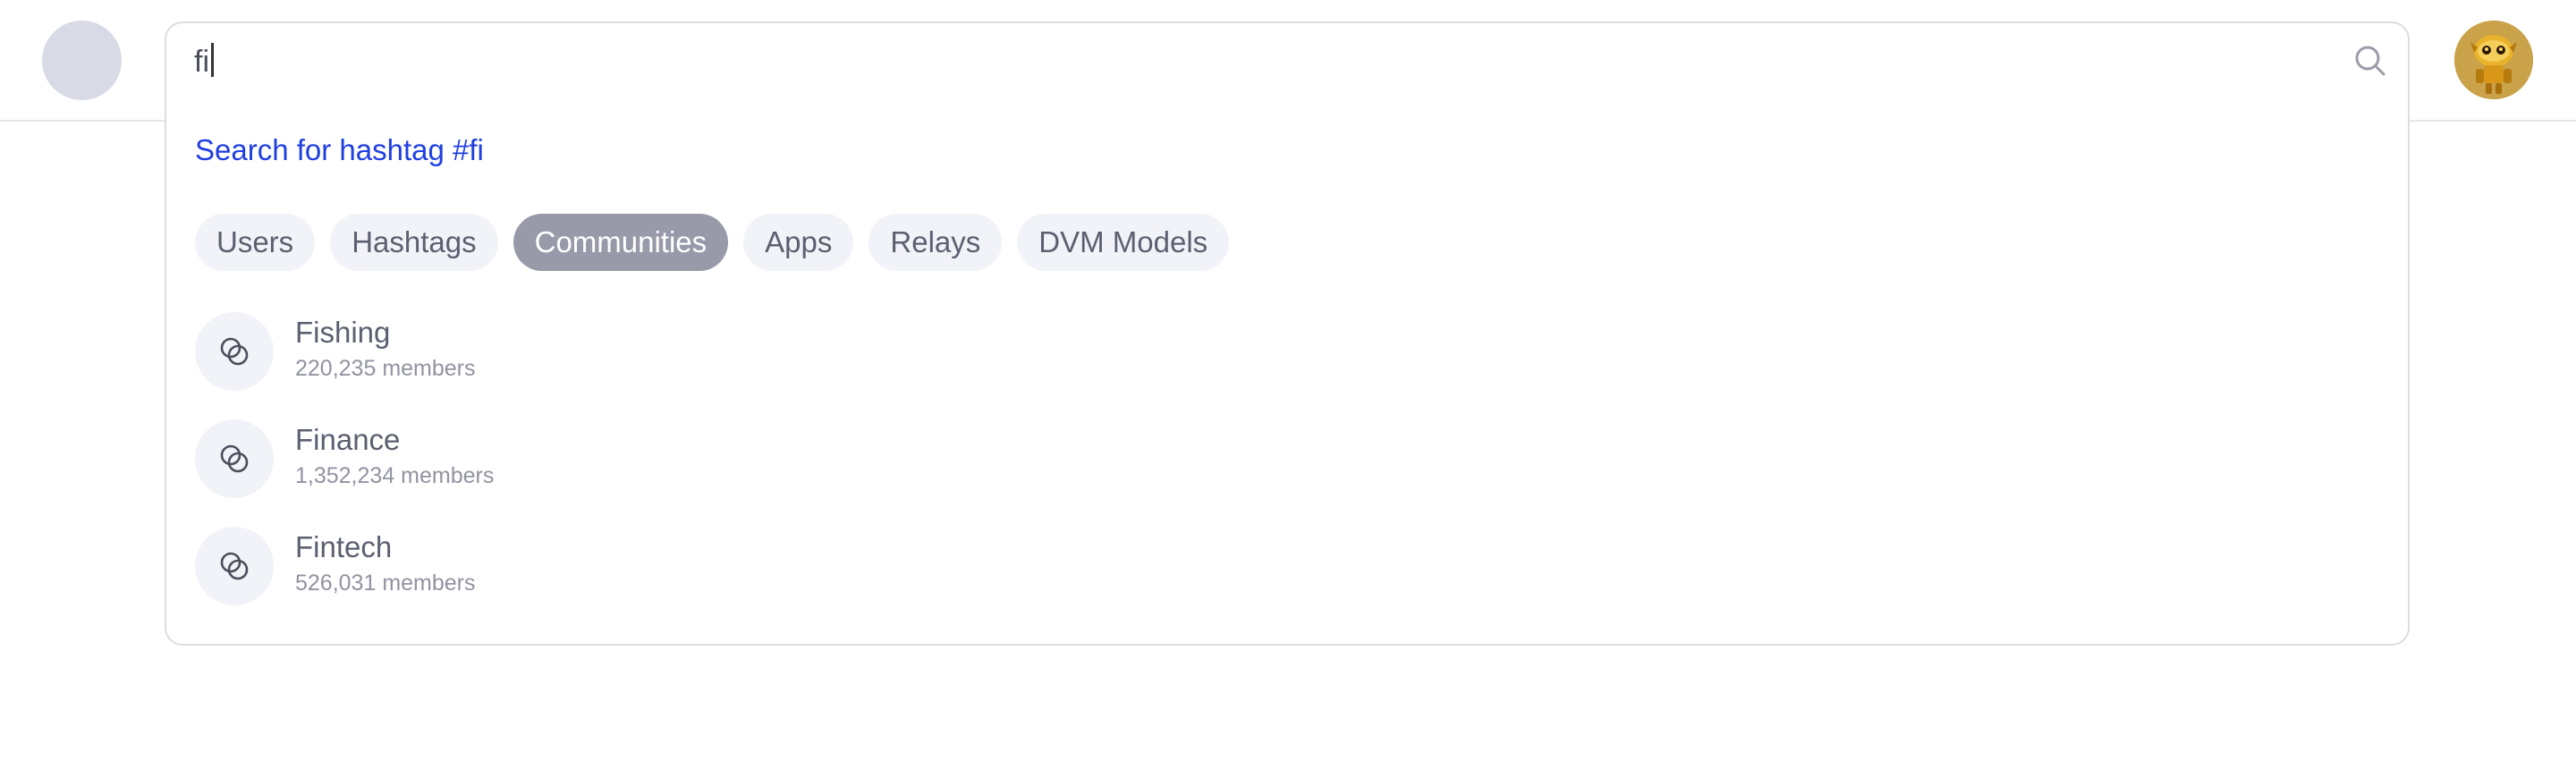 The height and width of the screenshot is (778, 2576). I want to click on logo-placeholder, so click(82, 60).